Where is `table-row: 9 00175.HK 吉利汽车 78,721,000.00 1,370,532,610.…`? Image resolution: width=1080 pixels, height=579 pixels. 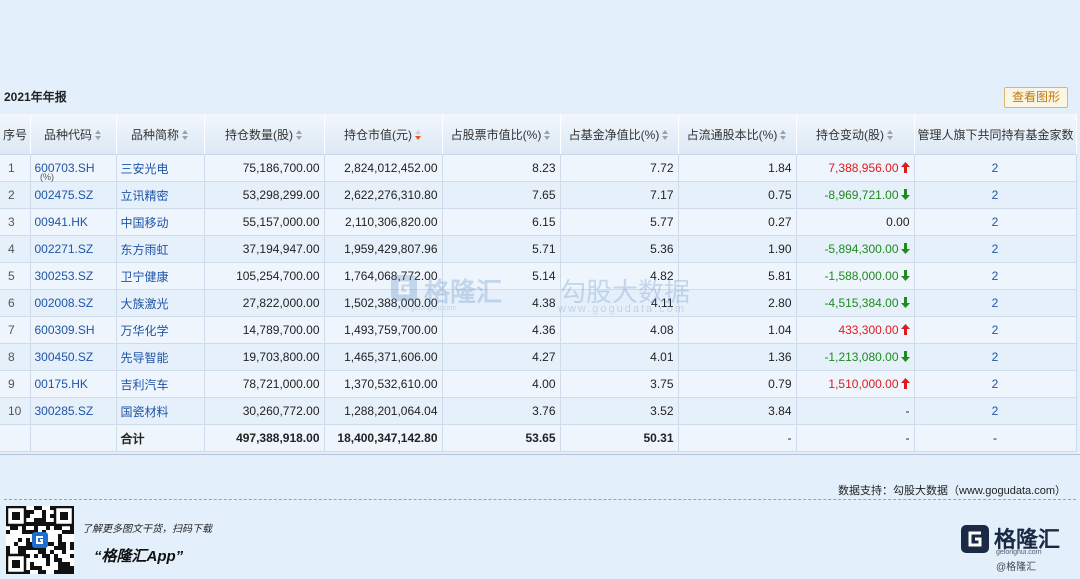 table-row: 9 00175.HK 吉利汽车 78,721,000.00 1,370,532,610.… is located at coordinates (538, 384).